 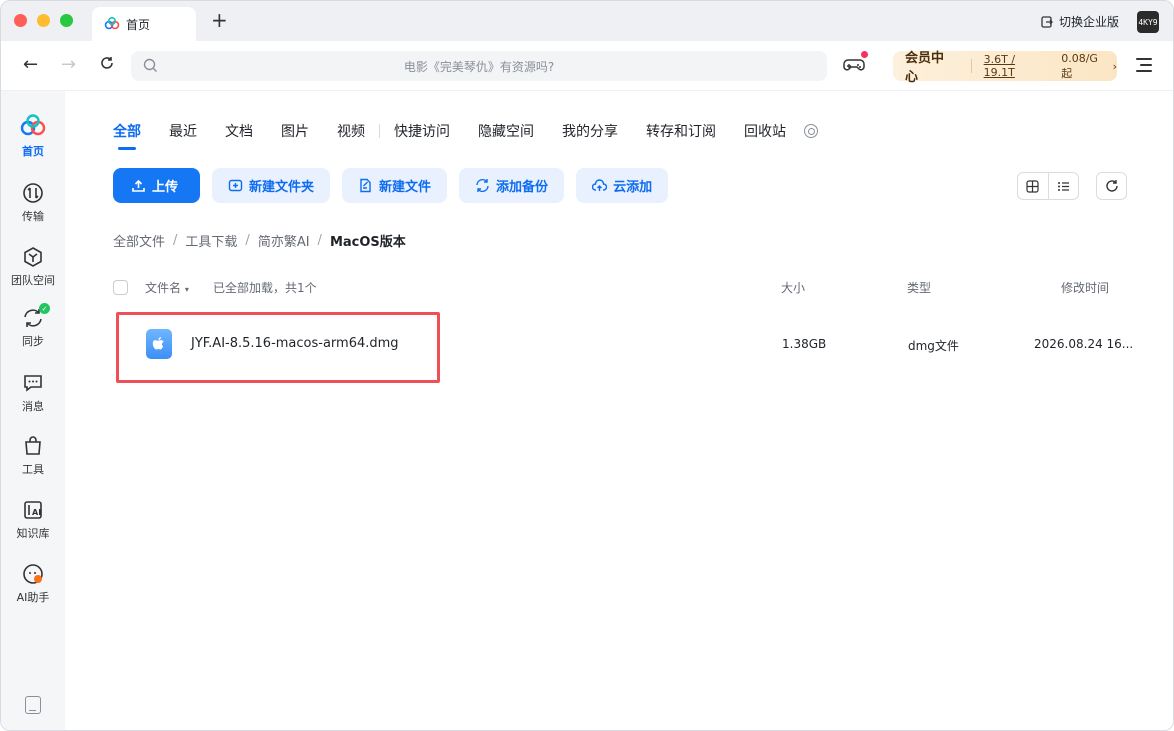 I want to click on view-mode-toggle, so click(x=1048, y=186).